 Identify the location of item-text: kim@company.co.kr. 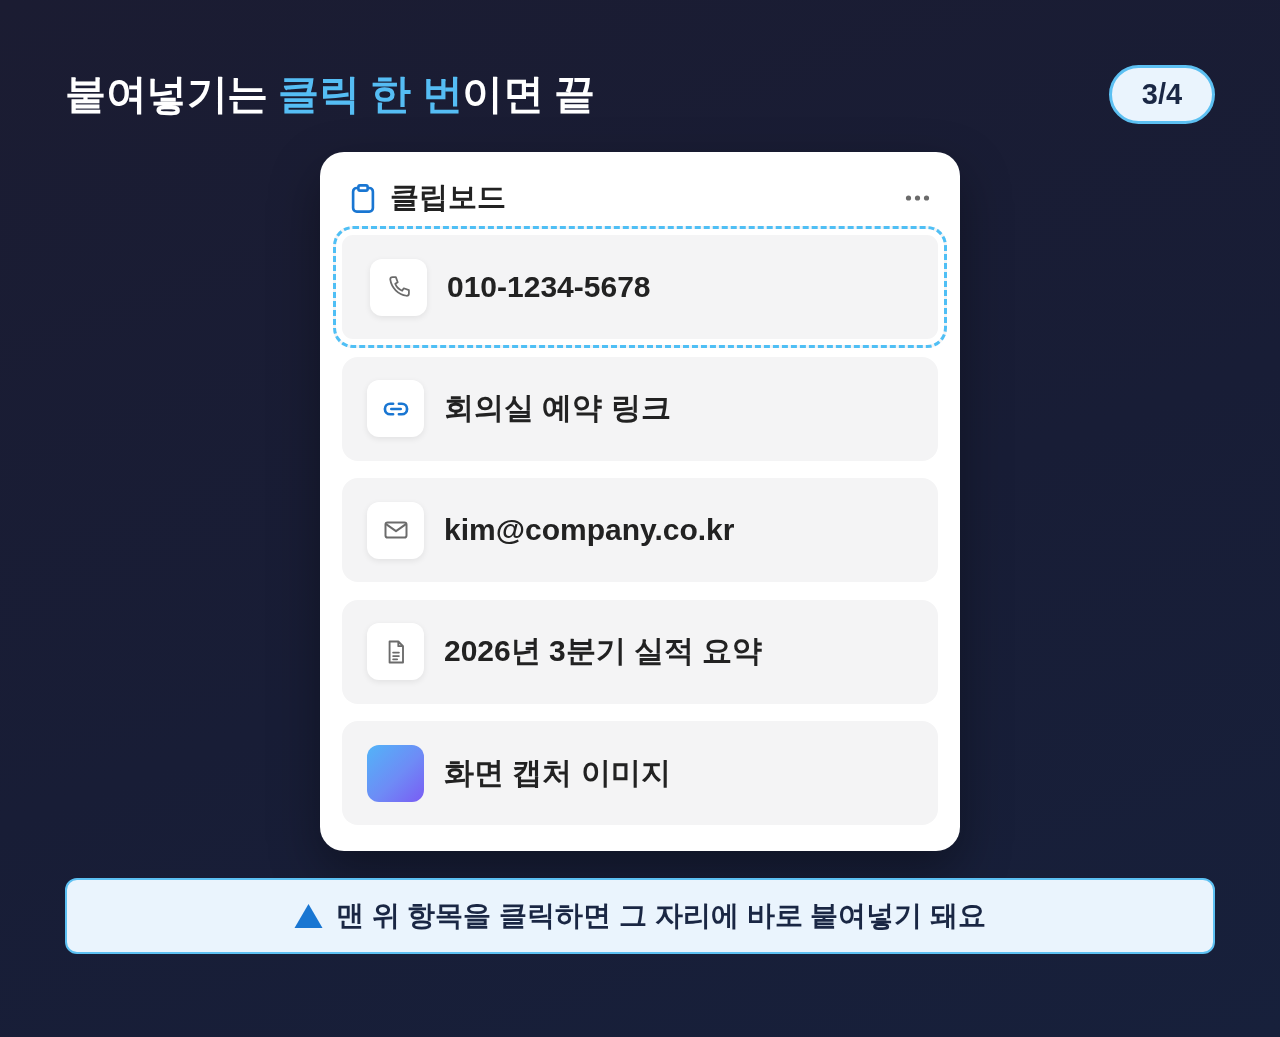
(589, 530).